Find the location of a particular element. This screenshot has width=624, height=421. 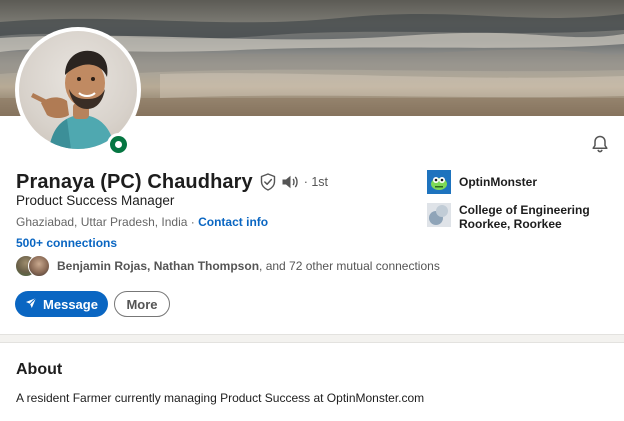

name-row: Pranaya (PC) Chaudhary · 1st is located at coordinates (172, 182).